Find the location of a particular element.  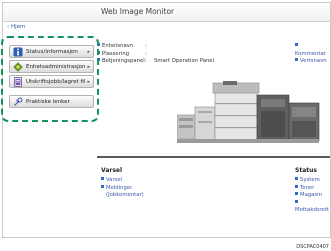

sidebar-item-device-management: Enhetsadministrasjon ▸ is located at coordinates (51, 66).